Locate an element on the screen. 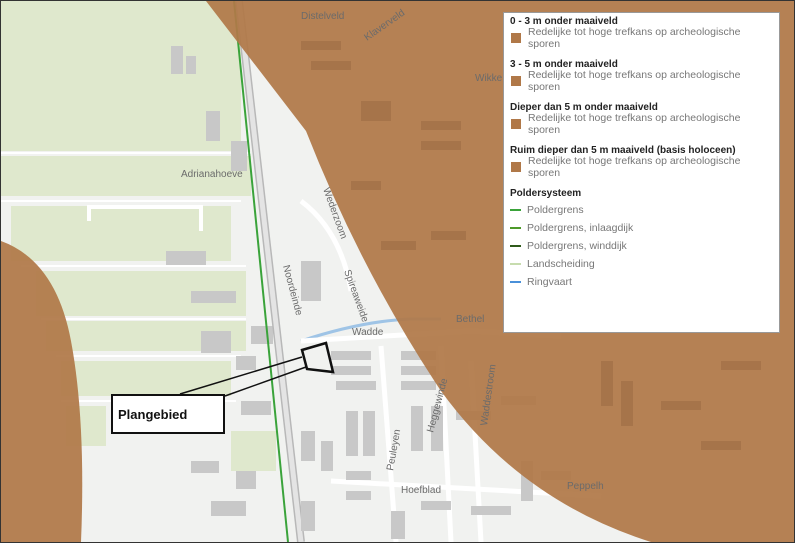  street-label-distelveld: Distelveld is located at coordinates (322, 16).